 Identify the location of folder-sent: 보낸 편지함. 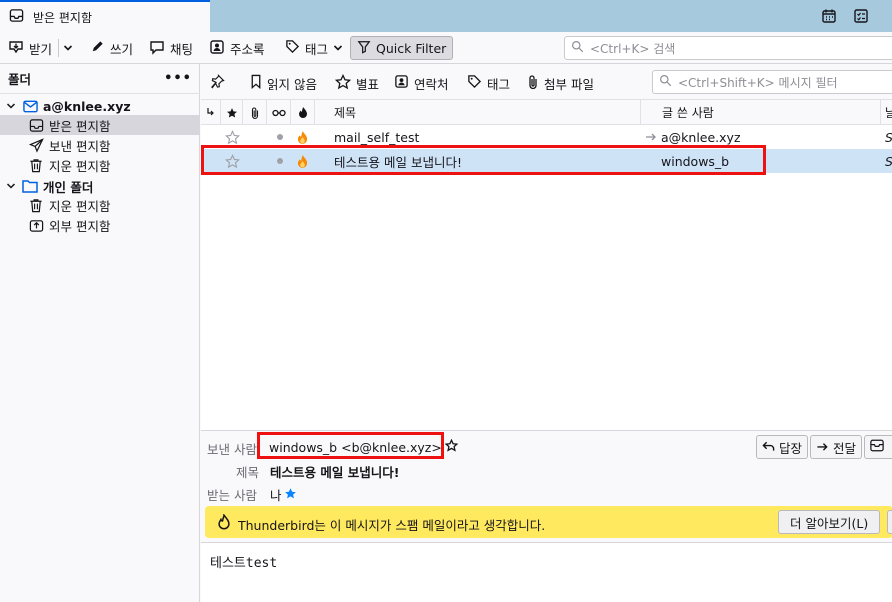
(100, 145).